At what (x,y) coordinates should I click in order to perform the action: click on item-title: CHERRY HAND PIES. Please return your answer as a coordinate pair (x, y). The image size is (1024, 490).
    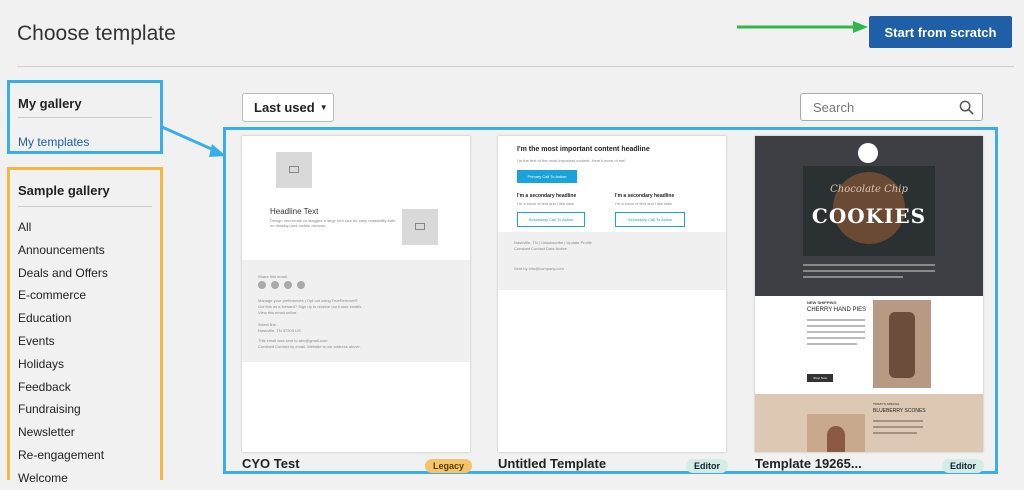
    Looking at the image, I should click on (837, 310).